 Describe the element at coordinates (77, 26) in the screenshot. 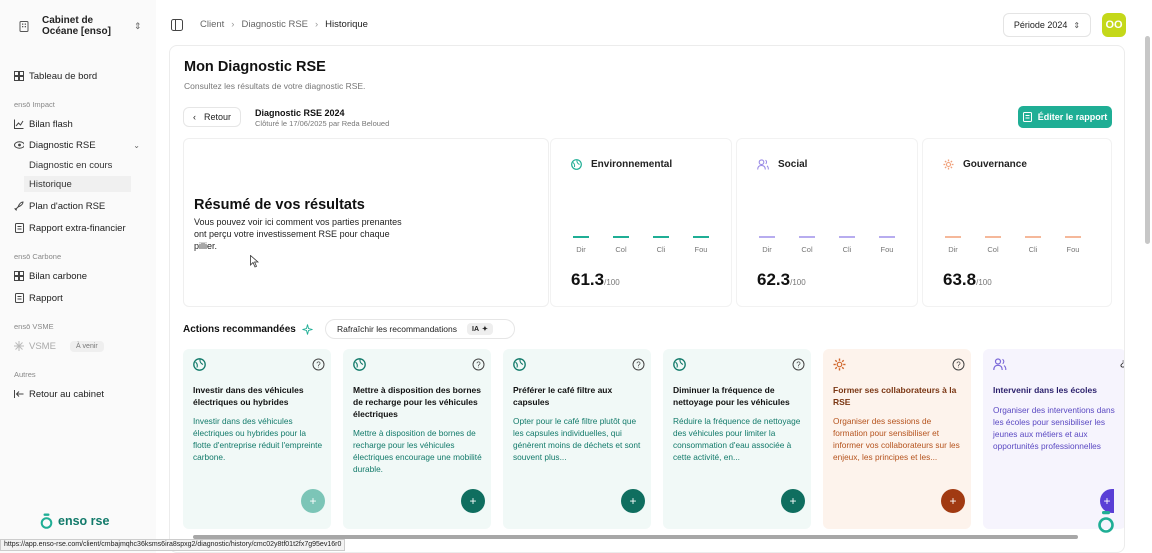

I see `org-switcher: Cabinet de Océane [enso] ⇕` at that location.